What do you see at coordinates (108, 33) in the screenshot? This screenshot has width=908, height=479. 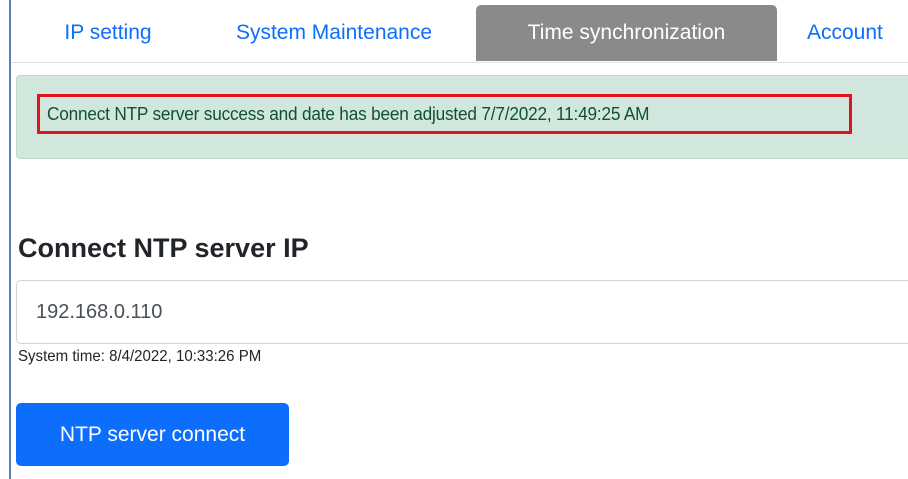 I see `tab-ip-setting: IP setting` at bounding box center [108, 33].